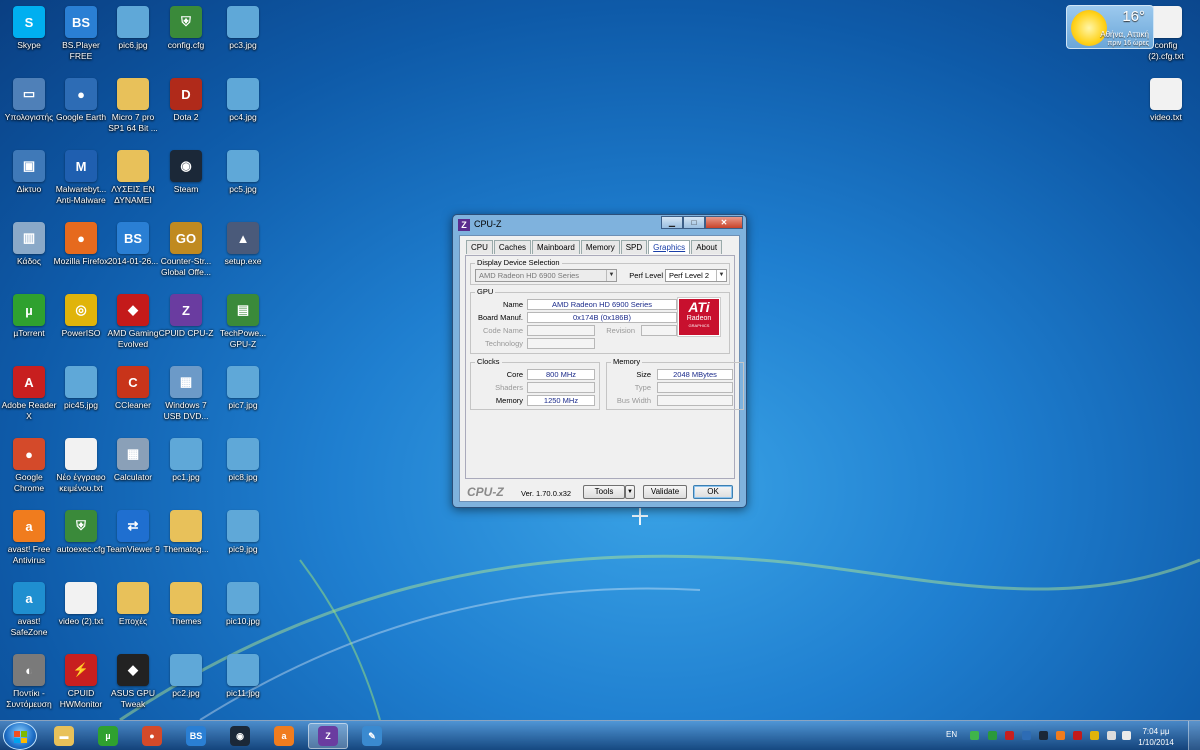 This screenshot has width=1200, height=750. I want to click on taskbar-utorrent-button: µ, so click(108, 736).